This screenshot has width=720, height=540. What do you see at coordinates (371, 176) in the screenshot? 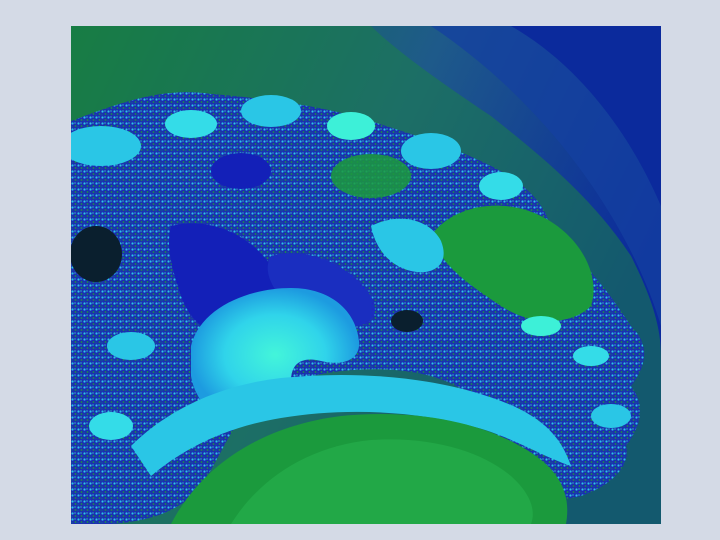
I see `inner-green-lobe` at bounding box center [371, 176].